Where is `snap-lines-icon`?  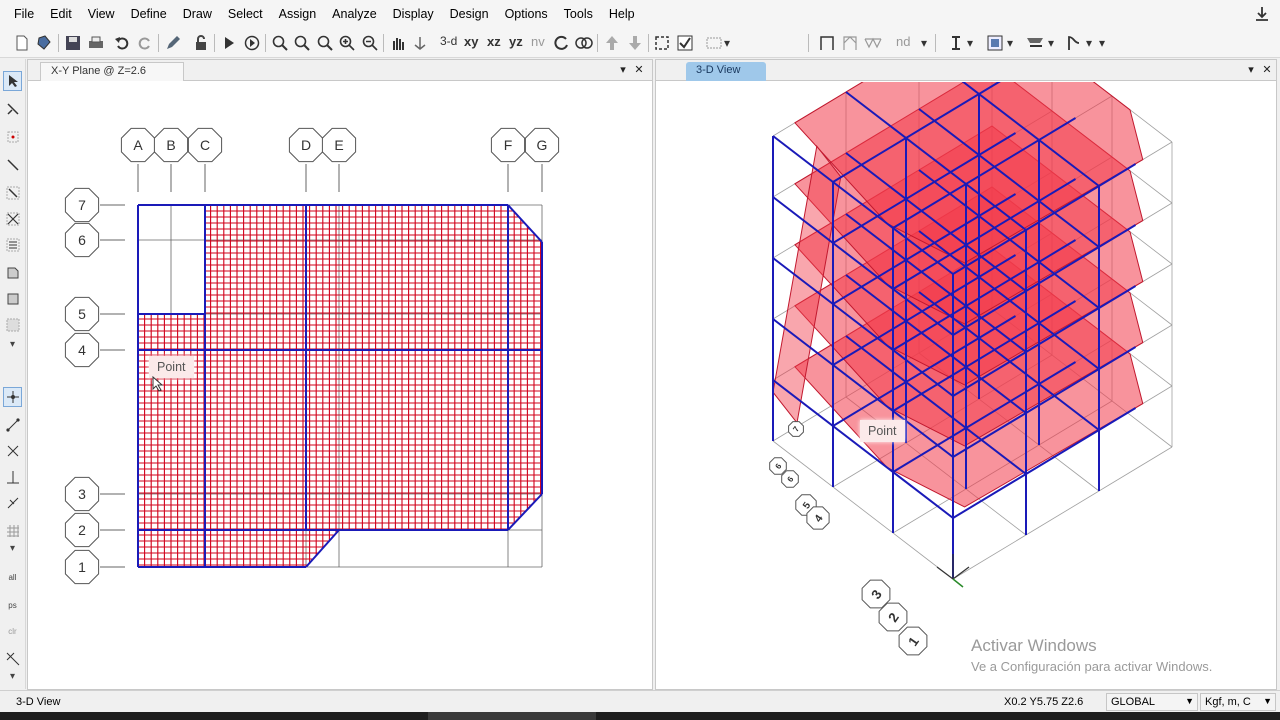 snap-lines-icon is located at coordinates (12, 503).